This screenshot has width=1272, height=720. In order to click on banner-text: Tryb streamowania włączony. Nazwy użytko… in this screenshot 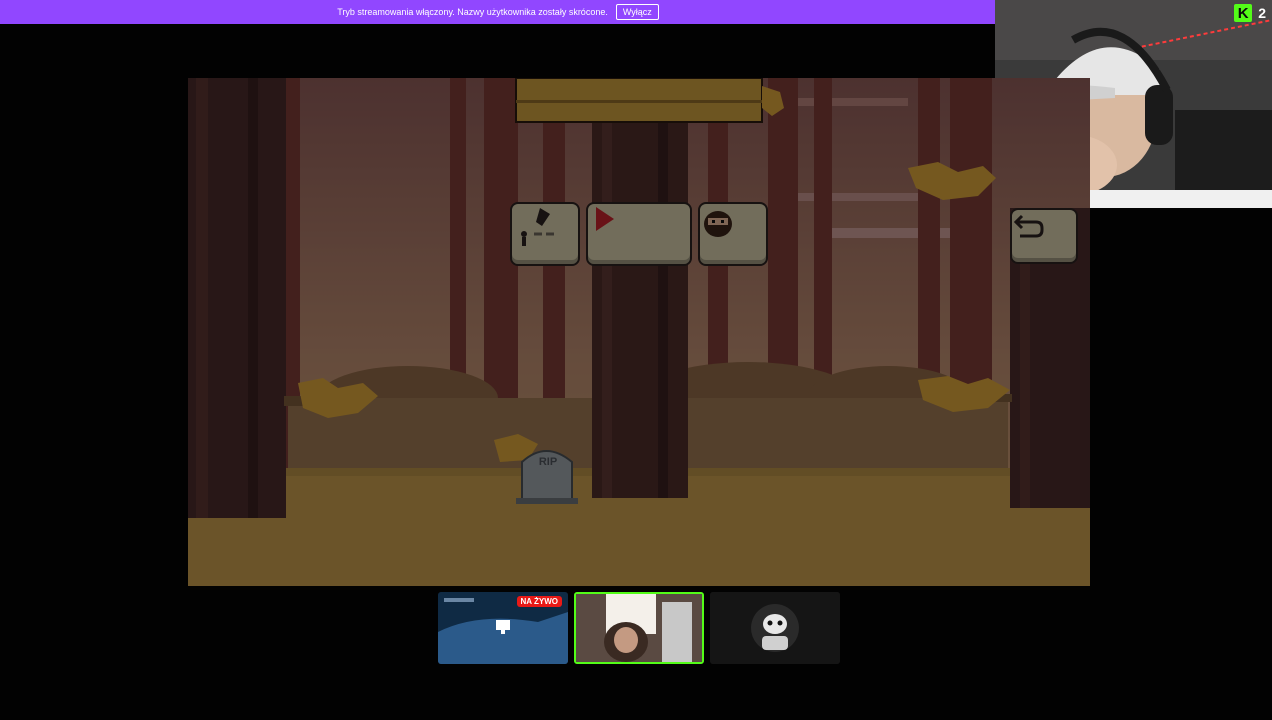, I will do `click(472, 12)`.